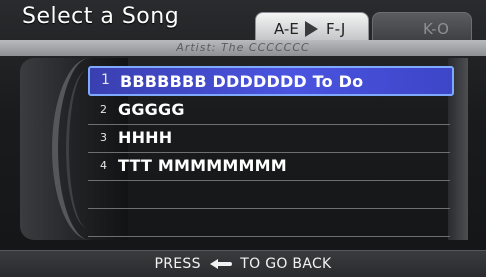  What do you see at coordinates (151, 109) in the screenshot?
I see `song-title: GGGGG` at bounding box center [151, 109].